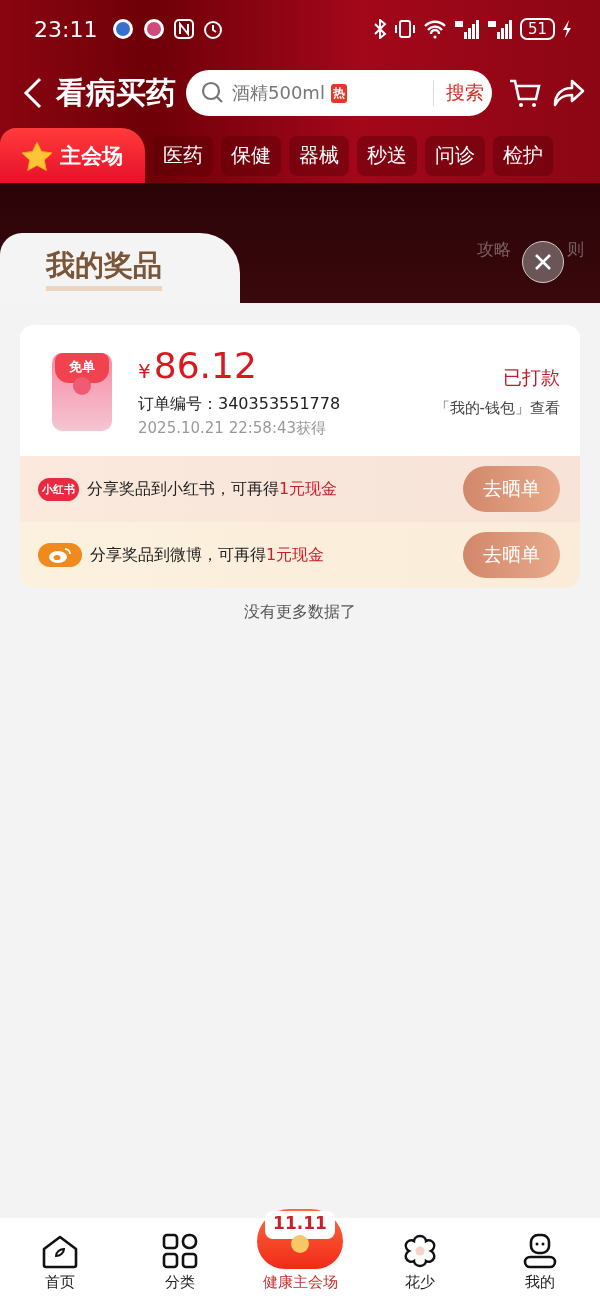 The height and width of the screenshot is (1300, 600). What do you see at coordinates (420, 1251) in the screenshot?
I see `flower-icon` at bounding box center [420, 1251].